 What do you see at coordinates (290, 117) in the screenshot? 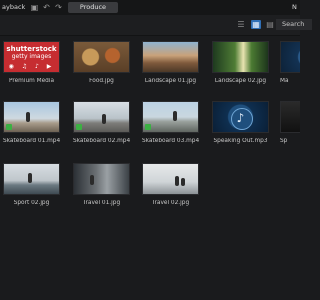
I see `sp-thumbnail` at bounding box center [290, 117].